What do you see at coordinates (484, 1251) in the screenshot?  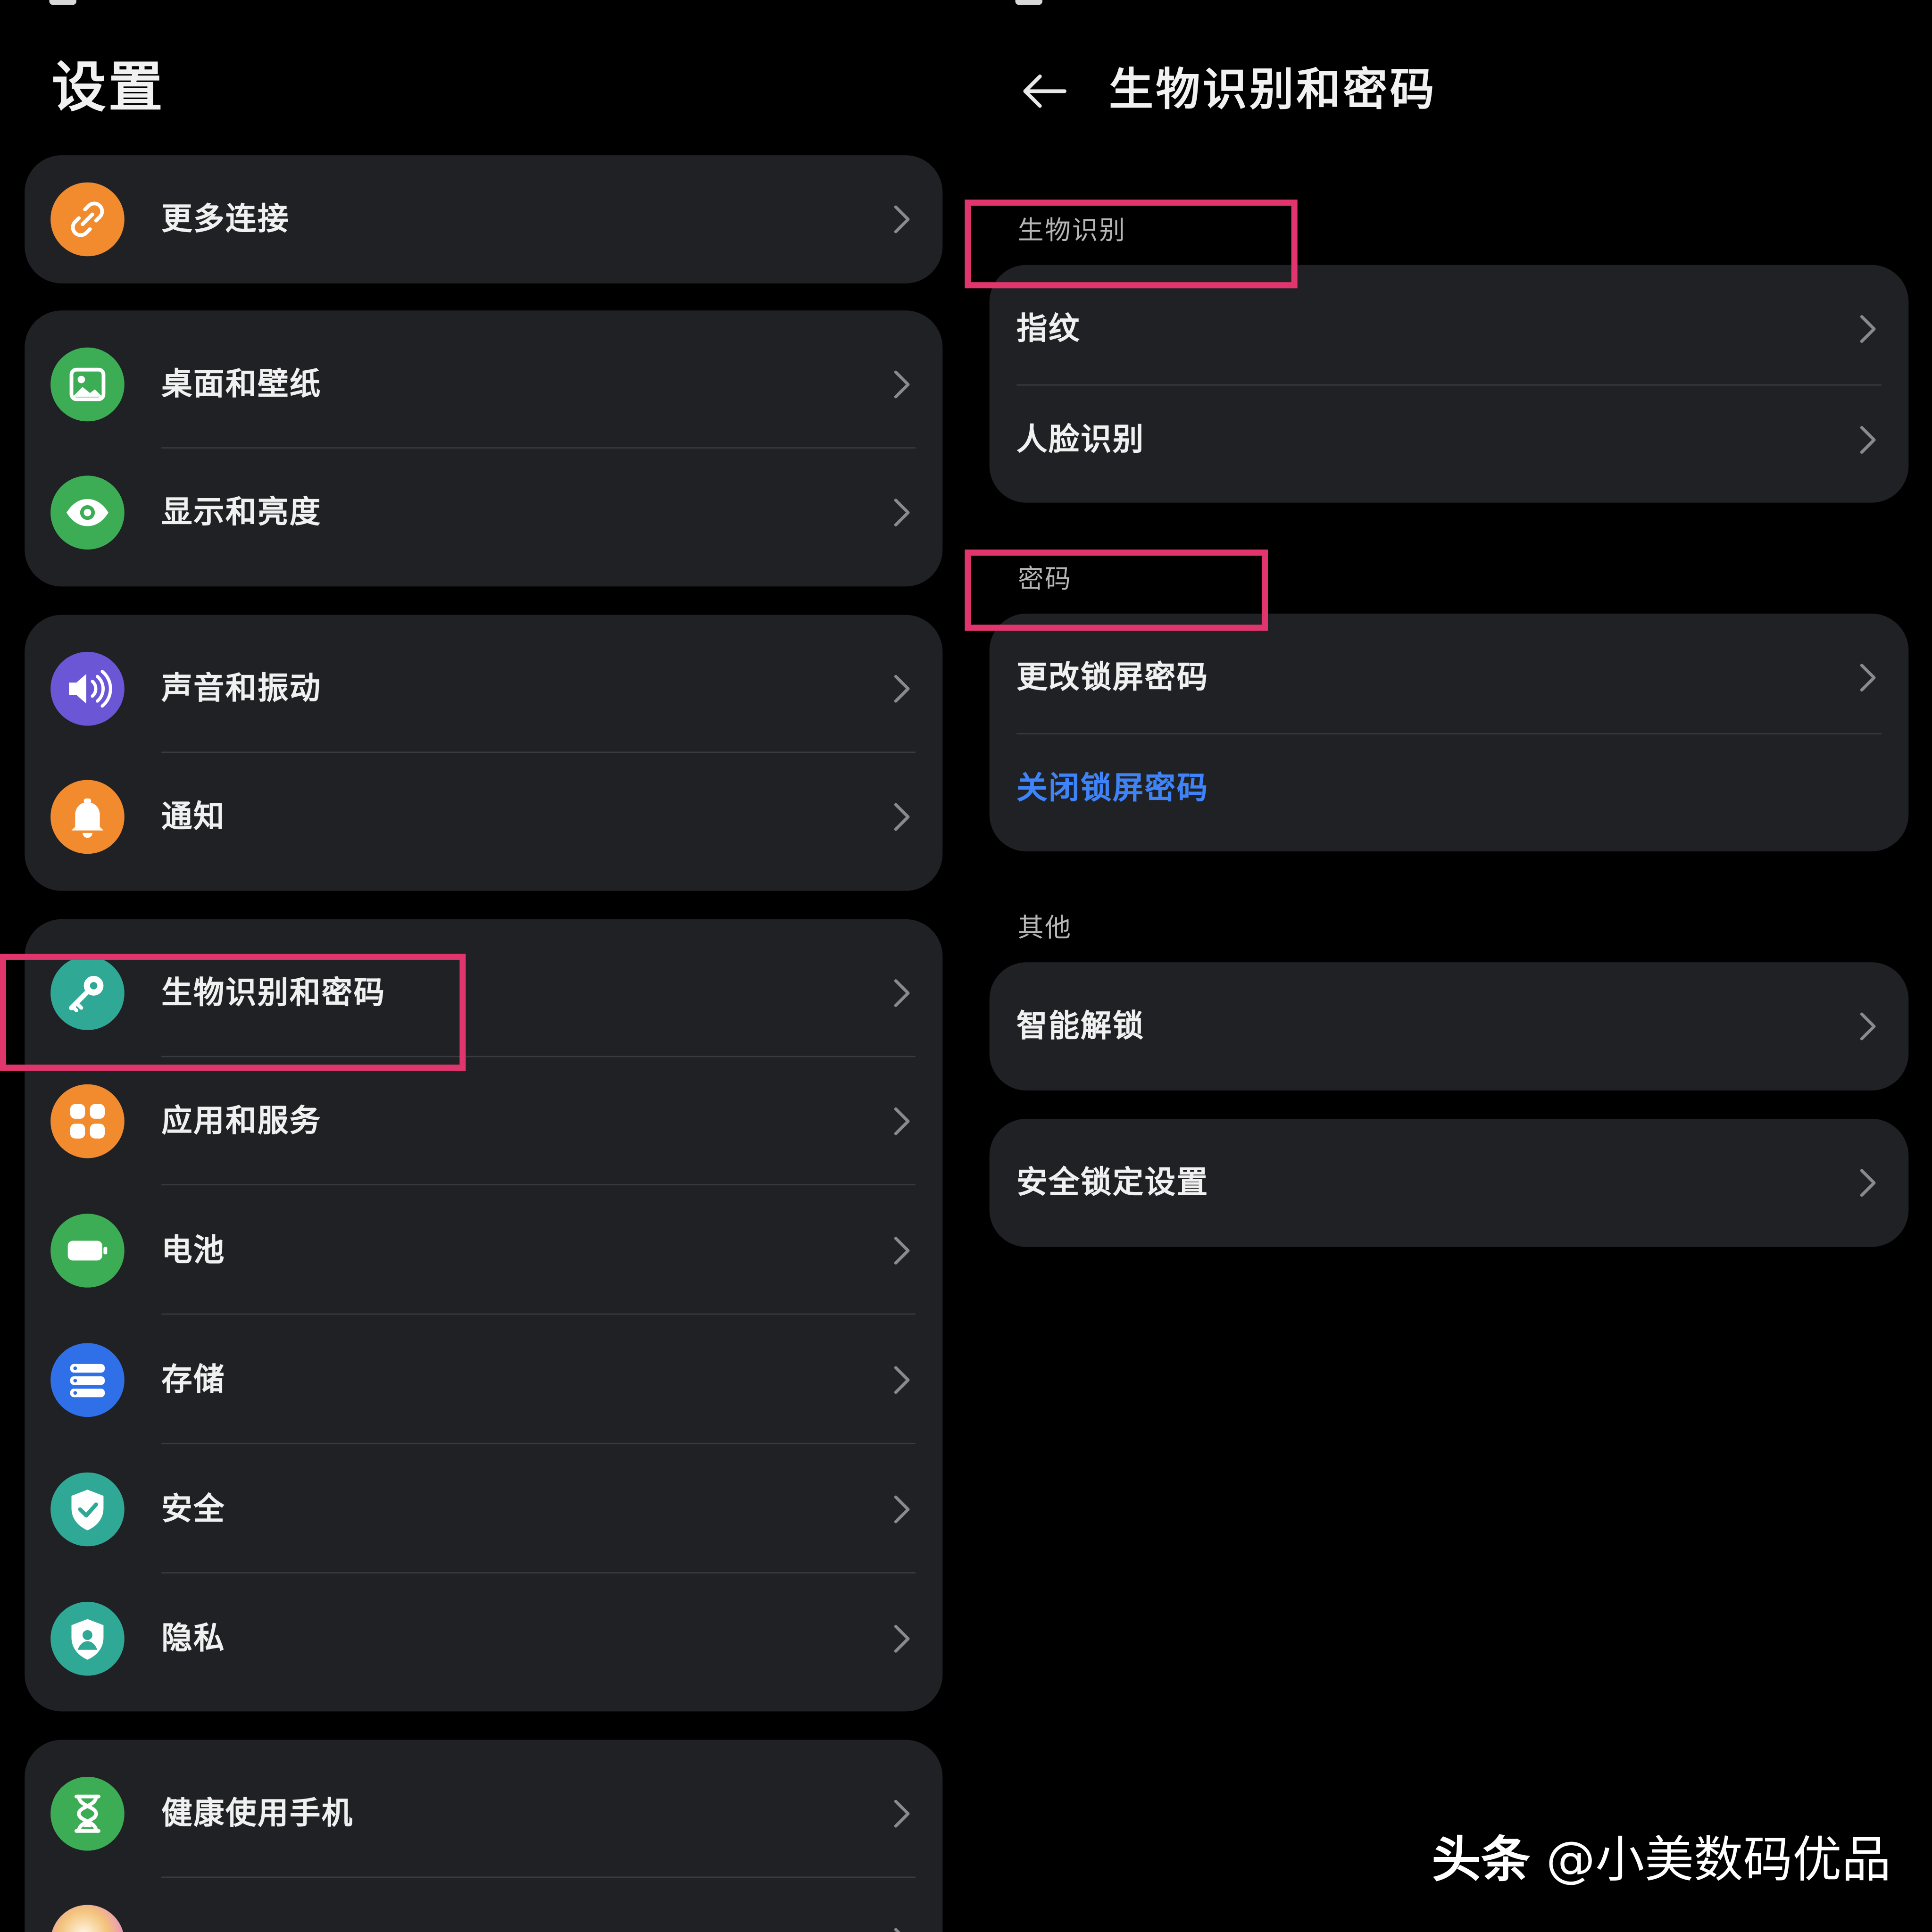 I see `settings-item-battery: 电池` at bounding box center [484, 1251].